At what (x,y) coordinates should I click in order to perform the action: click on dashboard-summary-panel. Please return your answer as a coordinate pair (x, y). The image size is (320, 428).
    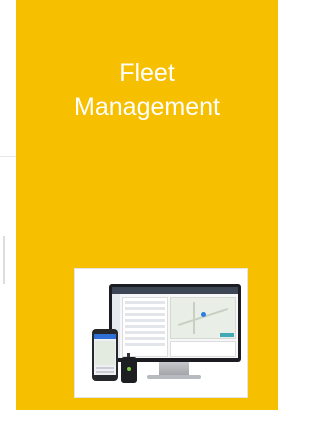
    Looking at the image, I should click on (203, 349).